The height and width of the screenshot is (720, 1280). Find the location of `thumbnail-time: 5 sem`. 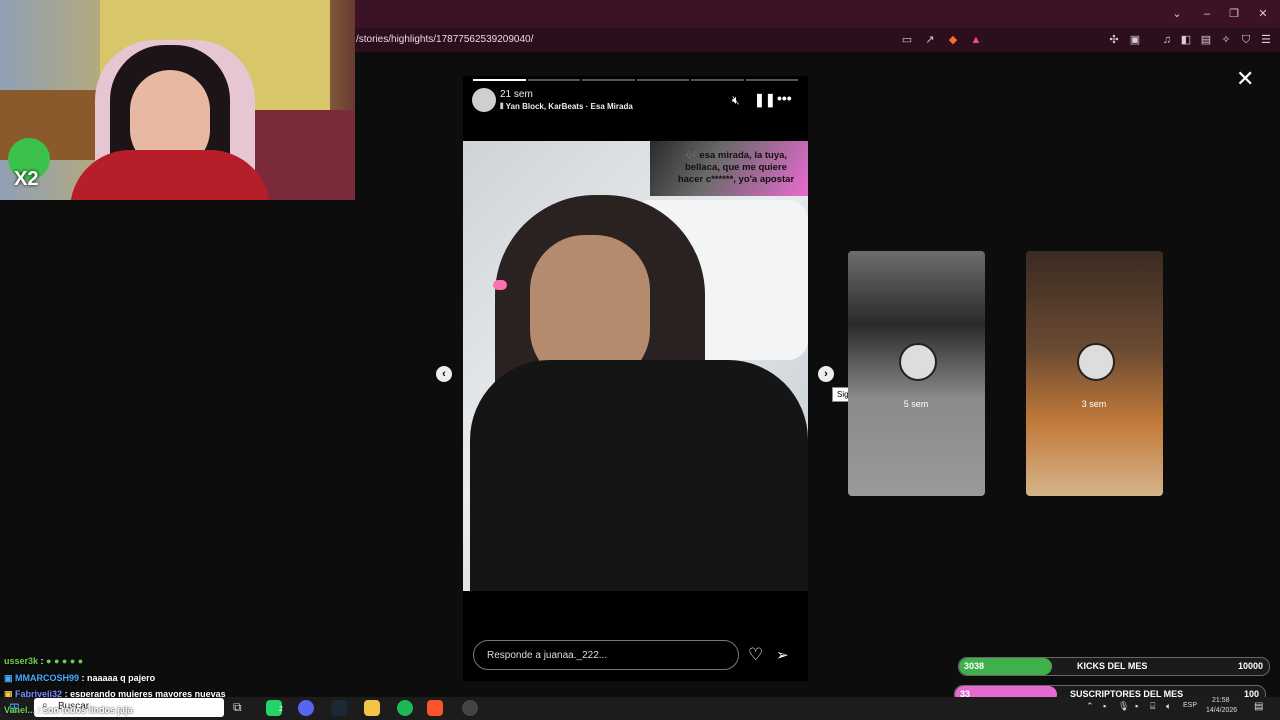

thumbnail-time: 5 sem is located at coordinates (916, 404).